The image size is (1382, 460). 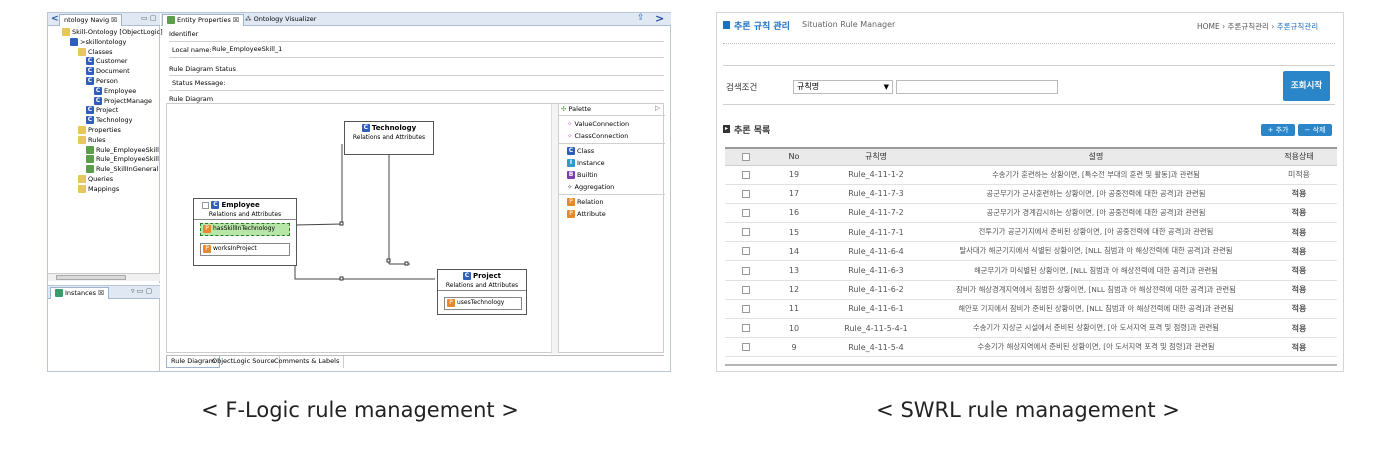 What do you see at coordinates (98, 100) in the screenshot?
I see `class-icon: C` at bounding box center [98, 100].